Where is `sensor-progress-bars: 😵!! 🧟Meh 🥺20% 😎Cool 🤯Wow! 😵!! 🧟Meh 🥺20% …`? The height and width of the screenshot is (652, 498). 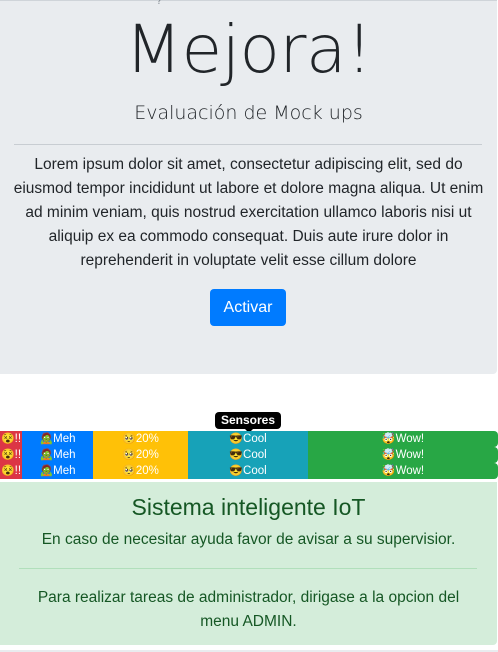 sensor-progress-bars: 😵!! 🧟Meh 🥺20% 😎Cool 🤯Wow! 😵!! 🧟Meh 🥺20% … is located at coordinates (249, 455).